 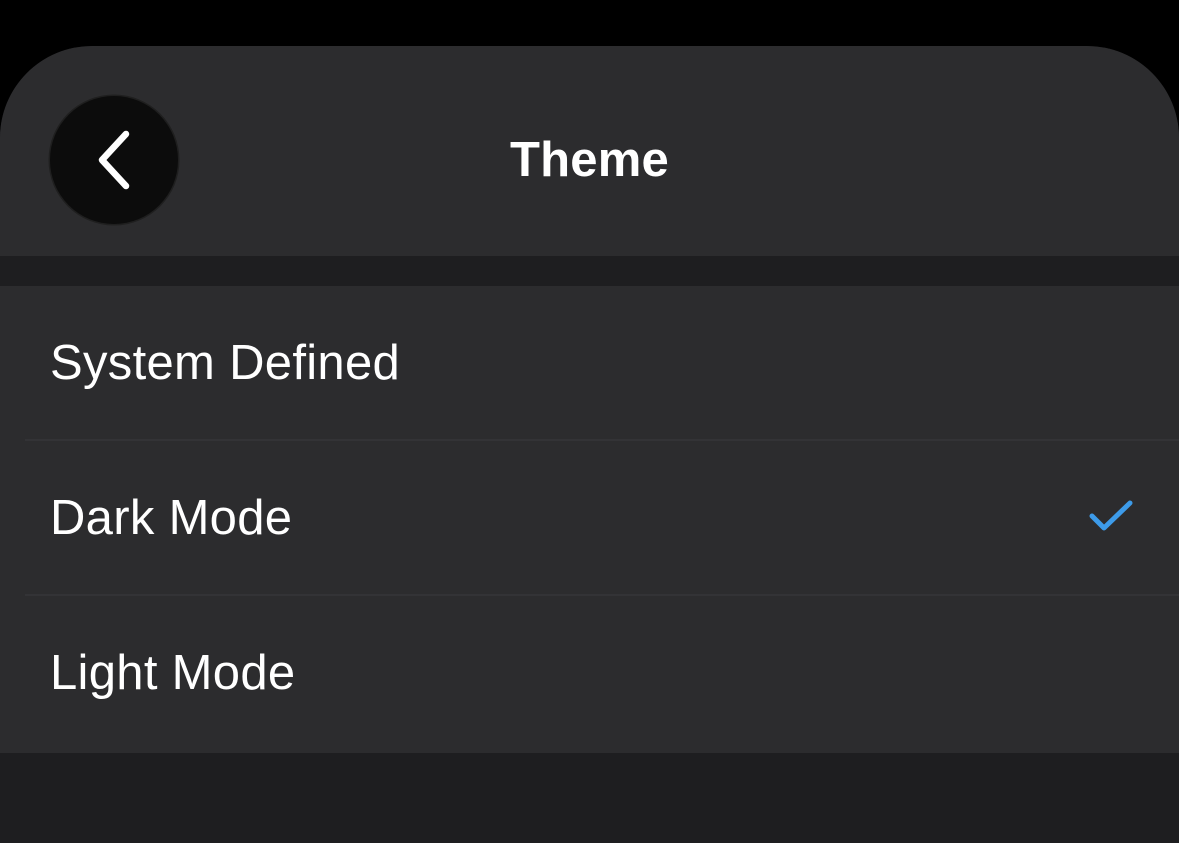 What do you see at coordinates (589, 160) in the screenshot?
I see `page-title: Theme` at bounding box center [589, 160].